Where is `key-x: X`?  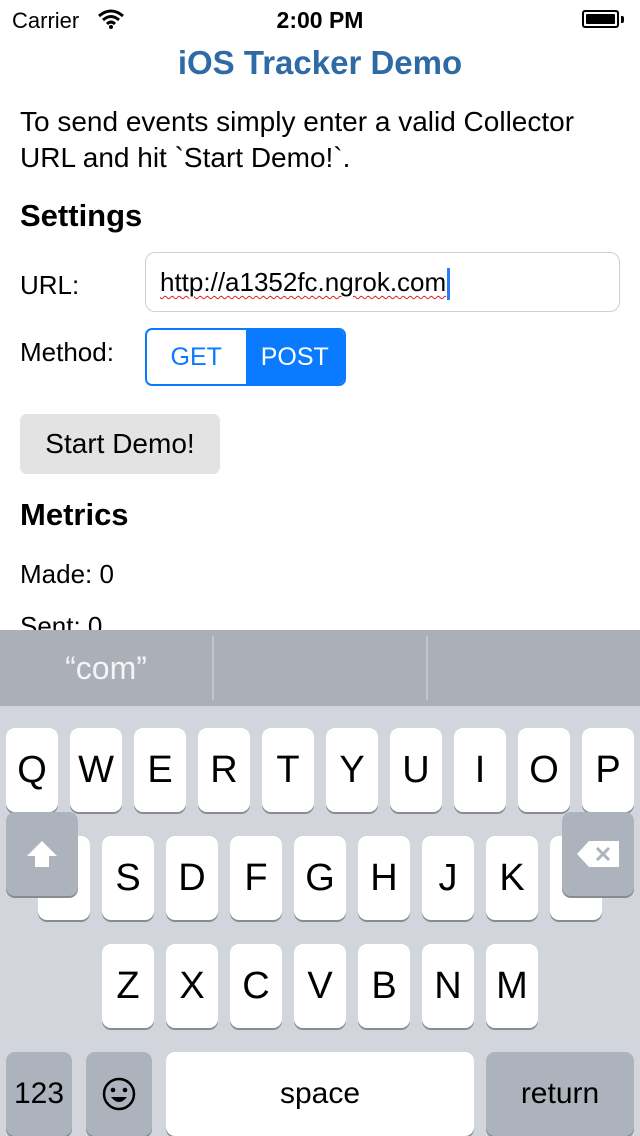
key-x: X is located at coordinates (192, 986).